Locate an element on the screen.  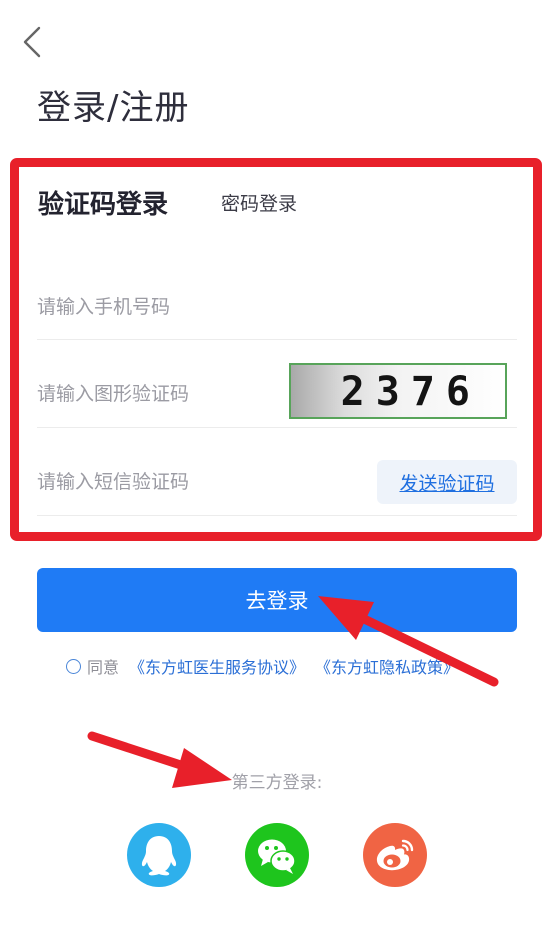
wechat-login-button is located at coordinates (277, 855).